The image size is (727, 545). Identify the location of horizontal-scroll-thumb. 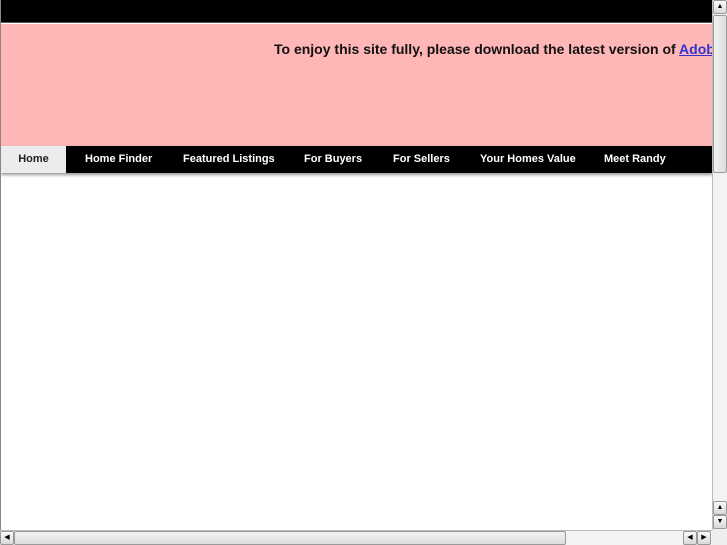
(290, 538).